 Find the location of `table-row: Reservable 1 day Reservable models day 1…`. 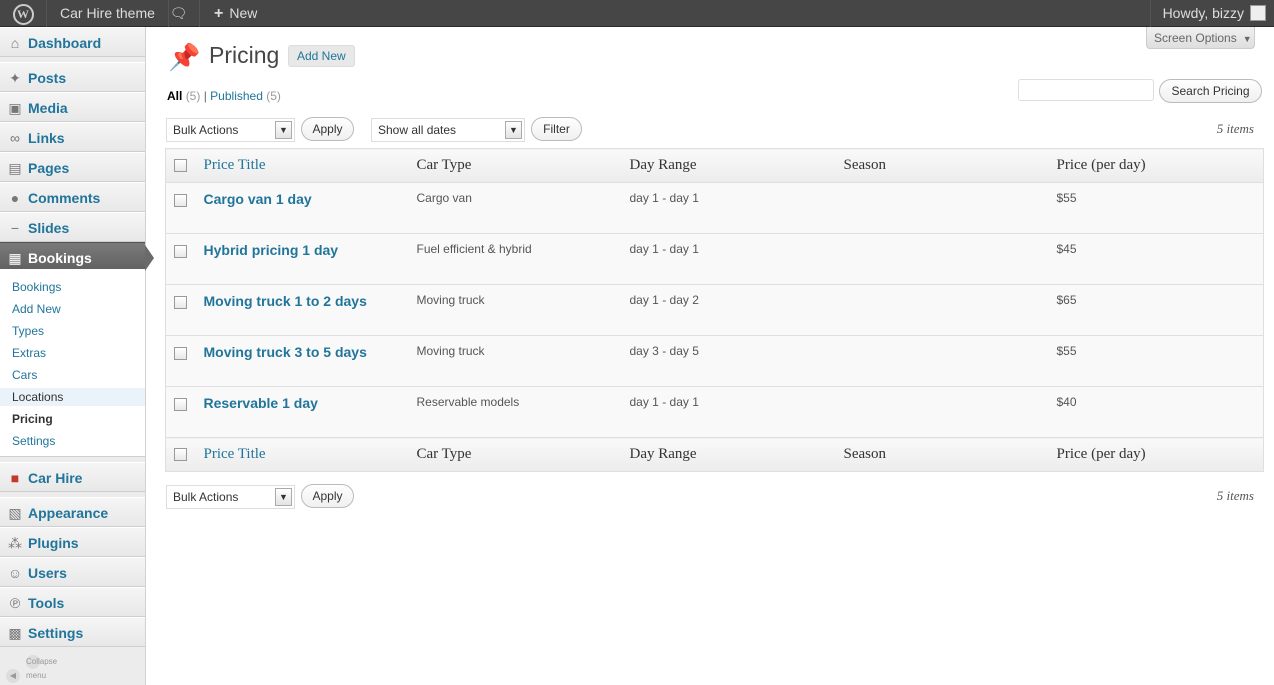

table-row: Reservable 1 day Reservable models day 1… is located at coordinates (714, 412).